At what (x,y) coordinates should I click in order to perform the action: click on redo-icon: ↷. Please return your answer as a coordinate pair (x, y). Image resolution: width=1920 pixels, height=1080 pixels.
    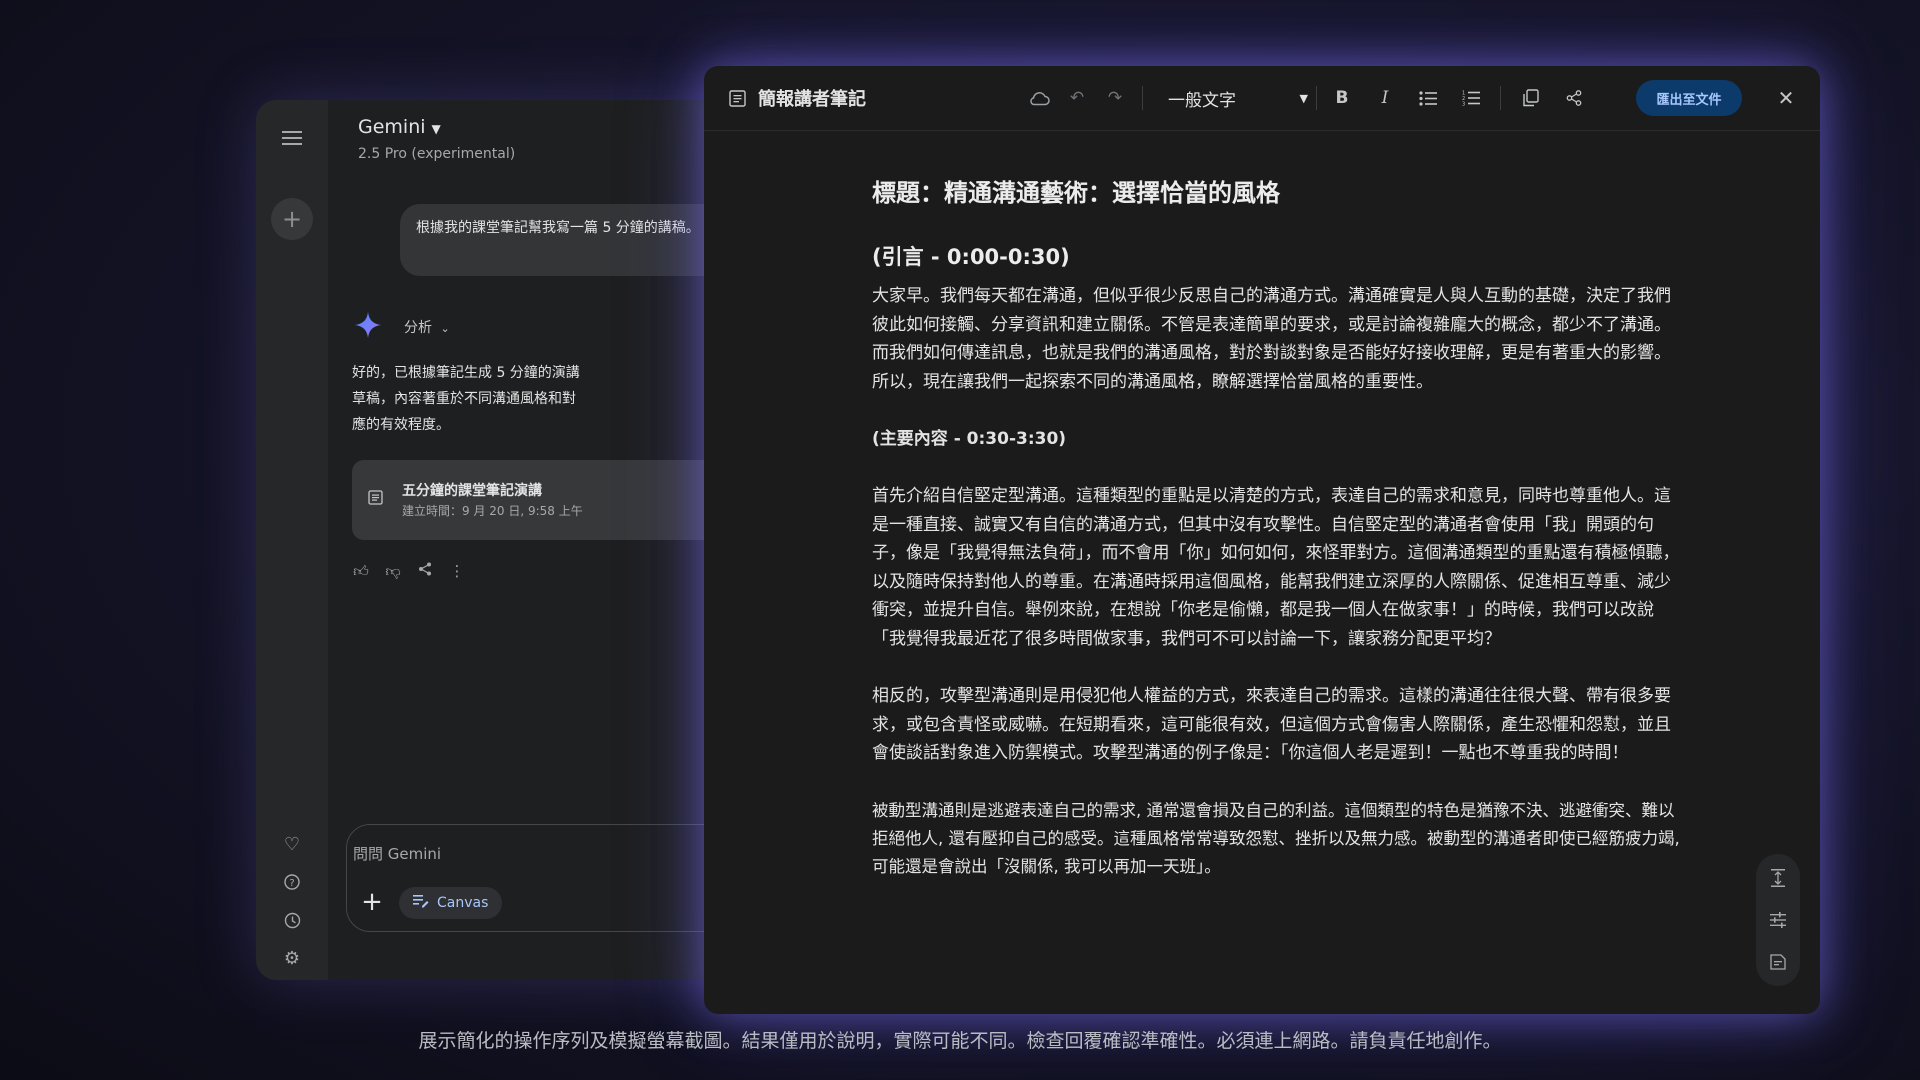
    Looking at the image, I should click on (1115, 98).